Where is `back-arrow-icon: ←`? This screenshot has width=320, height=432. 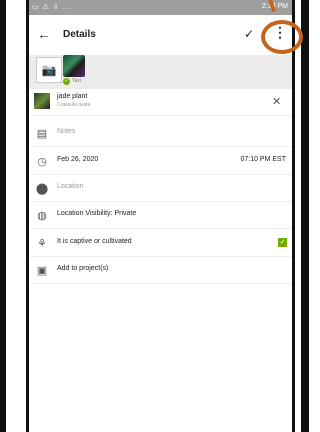
back-arrow-icon: ← is located at coordinates (44, 34).